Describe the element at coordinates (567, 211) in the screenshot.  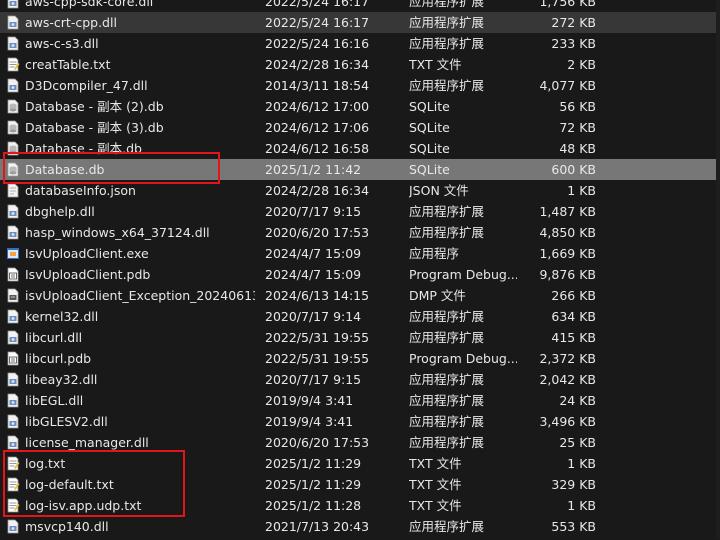
I see `file-size: 1,487 KB` at that location.